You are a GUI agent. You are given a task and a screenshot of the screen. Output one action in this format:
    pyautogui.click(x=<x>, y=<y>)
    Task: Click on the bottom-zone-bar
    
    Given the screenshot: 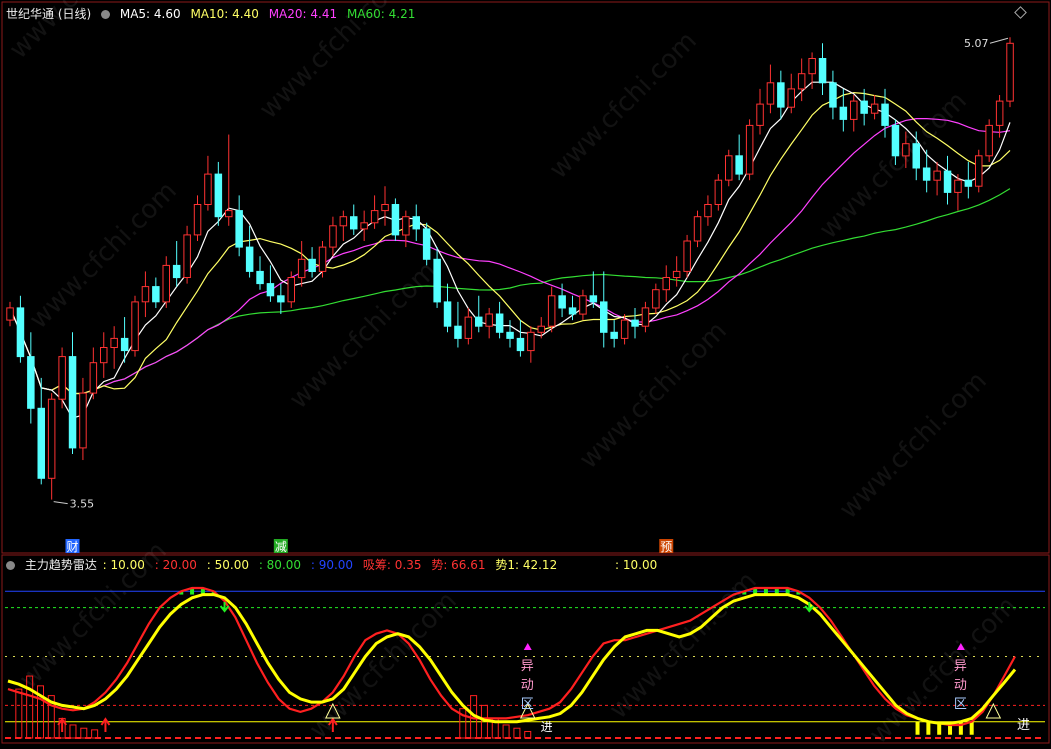 What is the action you would take?
    pyautogui.click(x=917, y=728)
    